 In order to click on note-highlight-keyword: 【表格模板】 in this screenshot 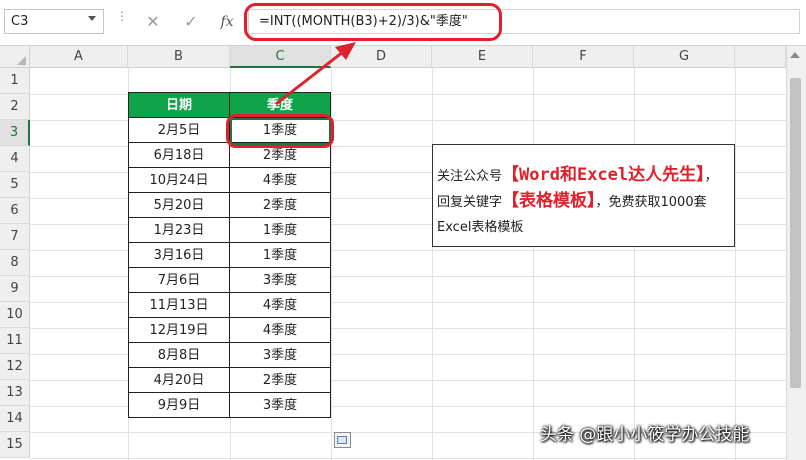, I will do `click(549, 201)`.